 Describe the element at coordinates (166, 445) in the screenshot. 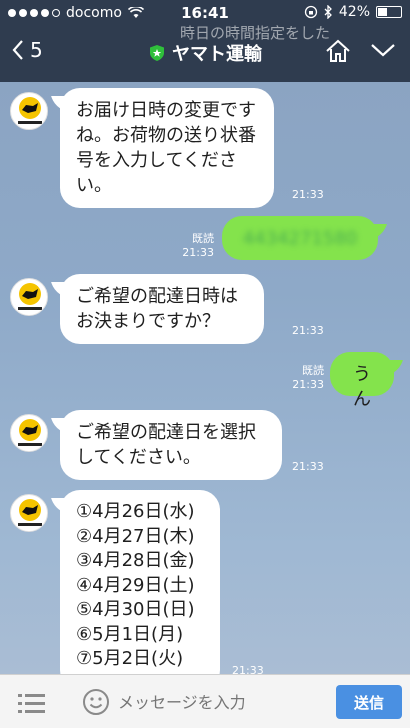

I see `message-text: ご希望の配達日を選択してください。` at that location.